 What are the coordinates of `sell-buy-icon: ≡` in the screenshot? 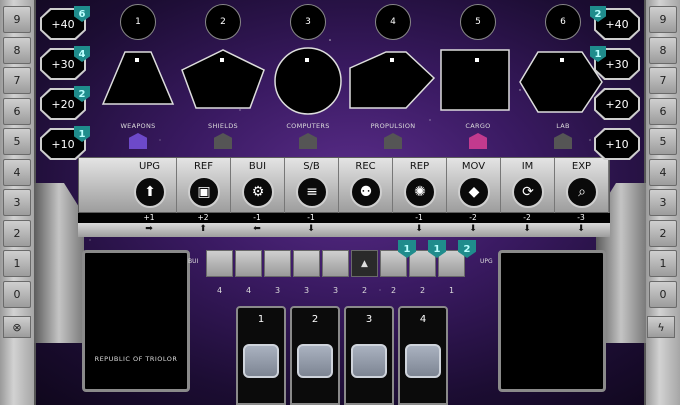 It's located at (312, 192).